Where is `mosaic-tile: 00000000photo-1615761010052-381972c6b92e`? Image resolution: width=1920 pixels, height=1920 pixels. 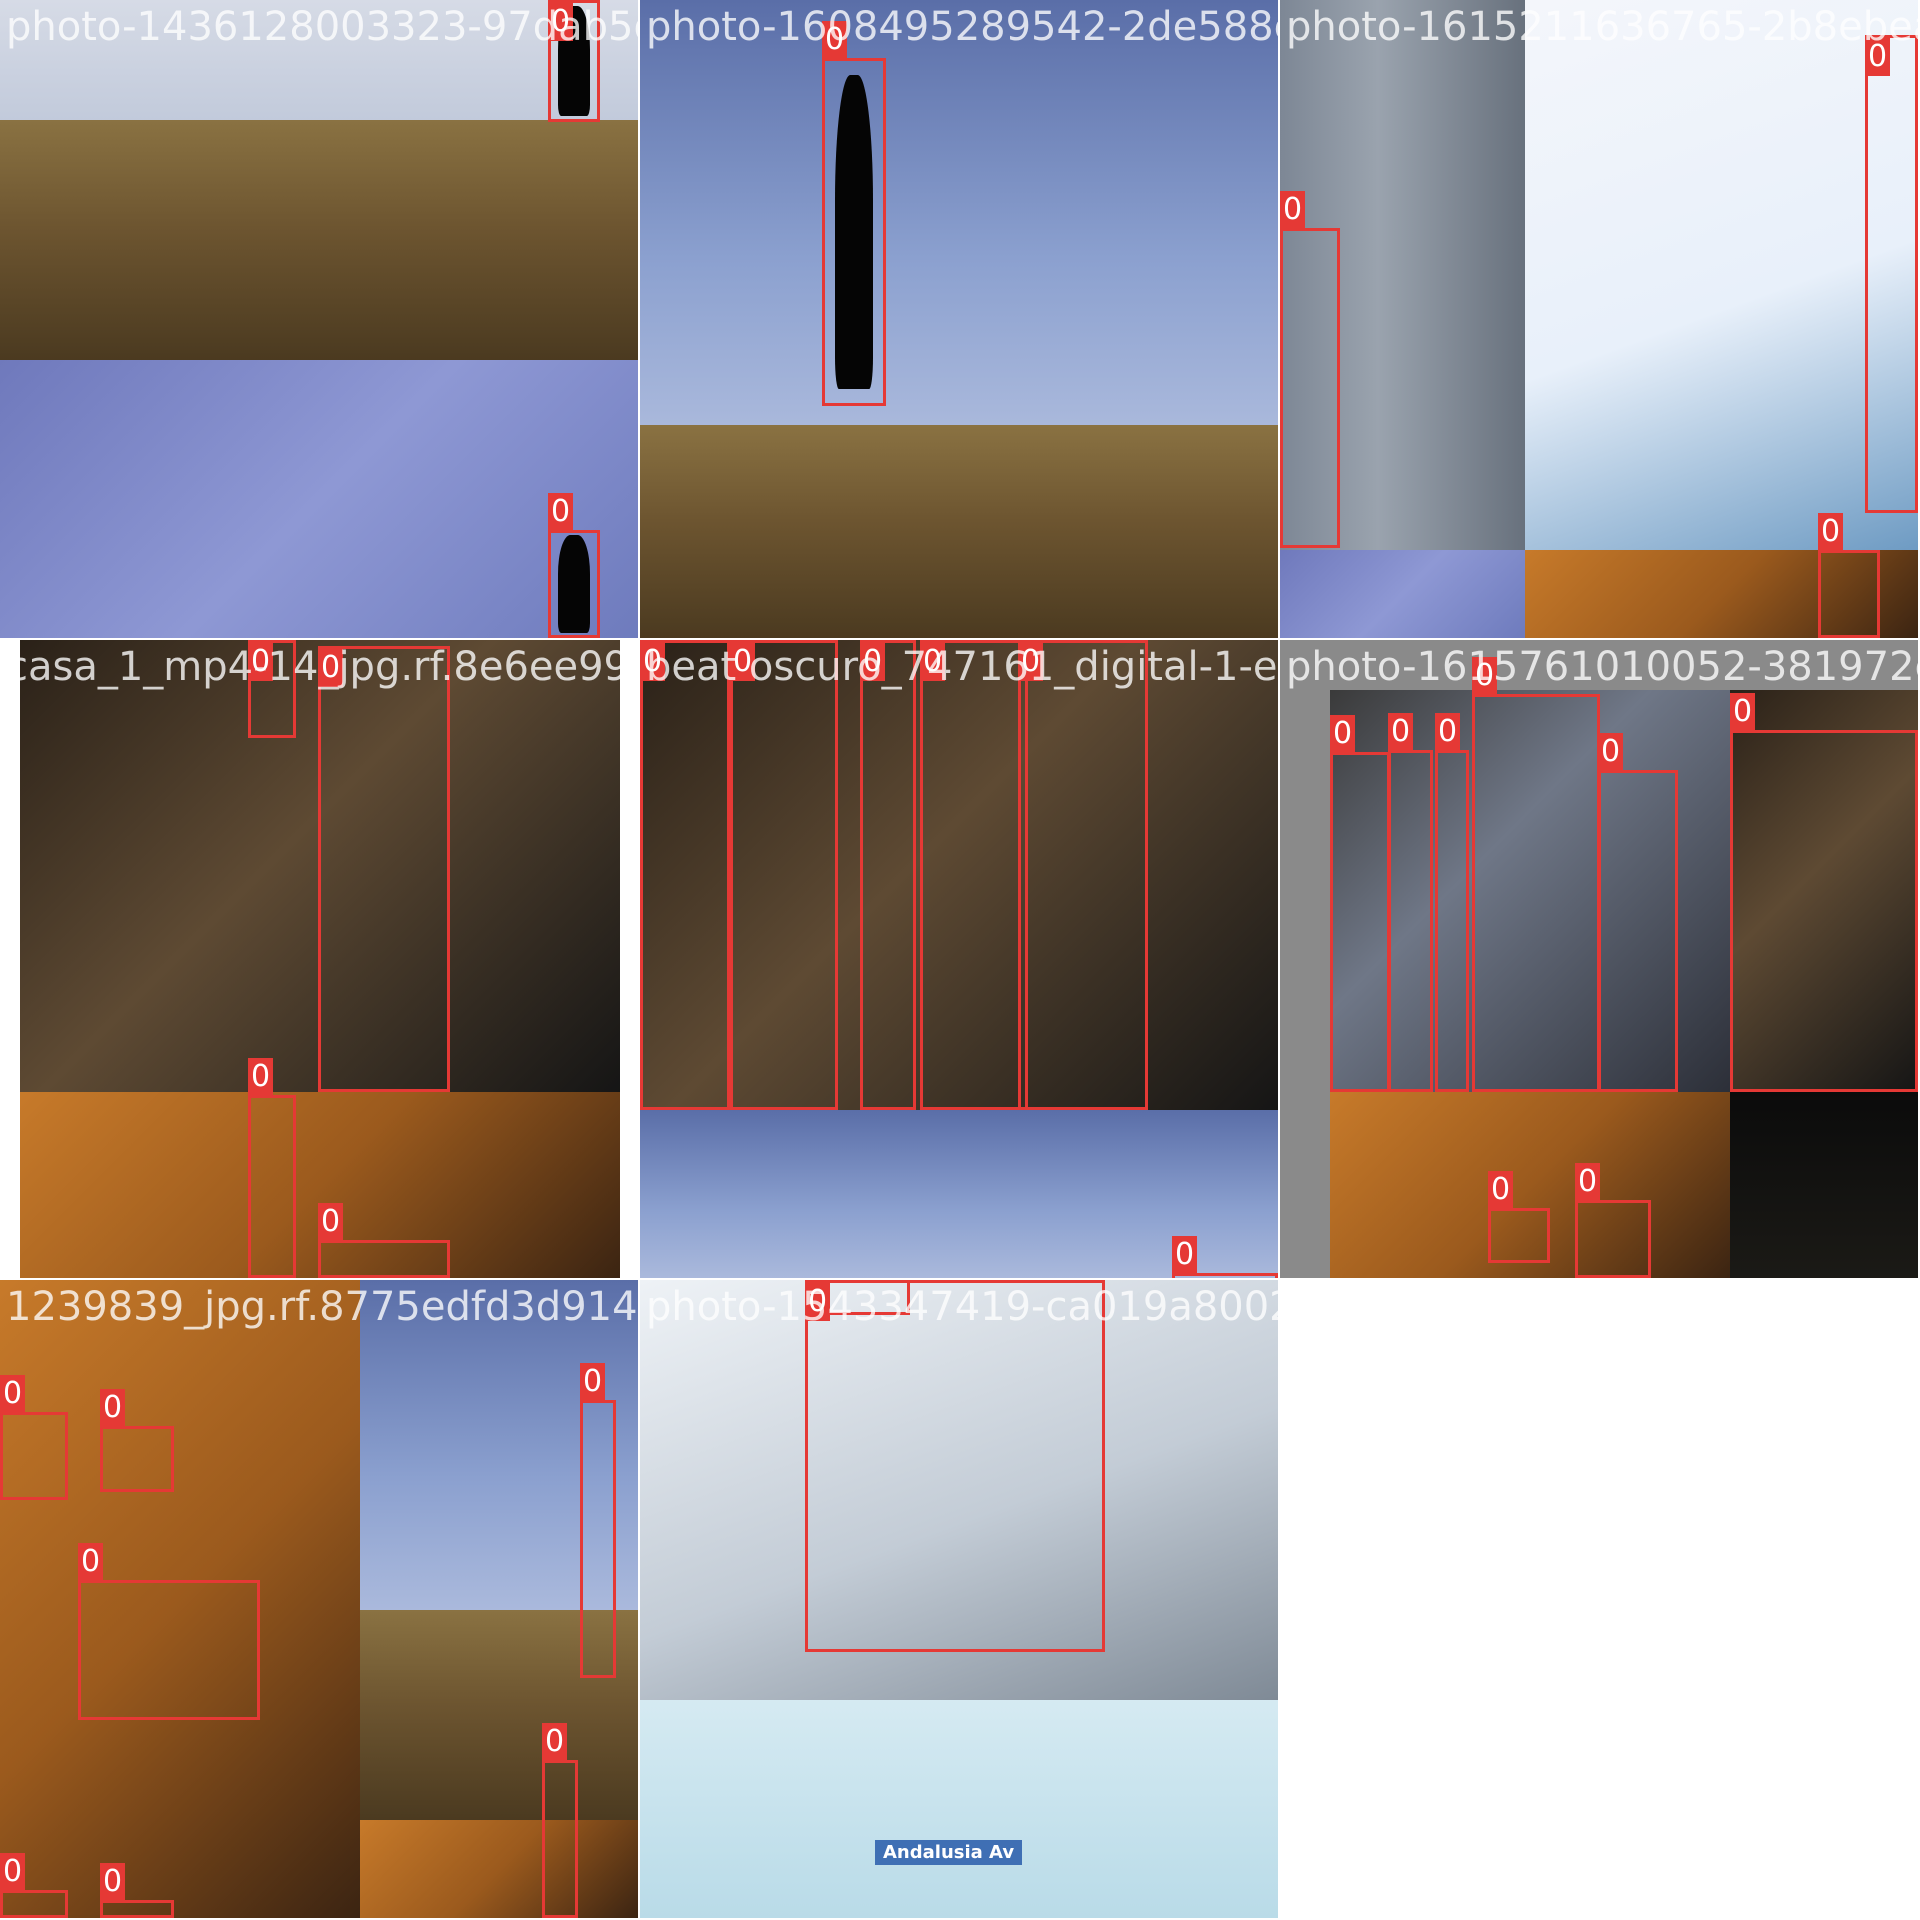 mosaic-tile: 00000000photo-1615761010052-381972c6b92e is located at coordinates (1599, 959).